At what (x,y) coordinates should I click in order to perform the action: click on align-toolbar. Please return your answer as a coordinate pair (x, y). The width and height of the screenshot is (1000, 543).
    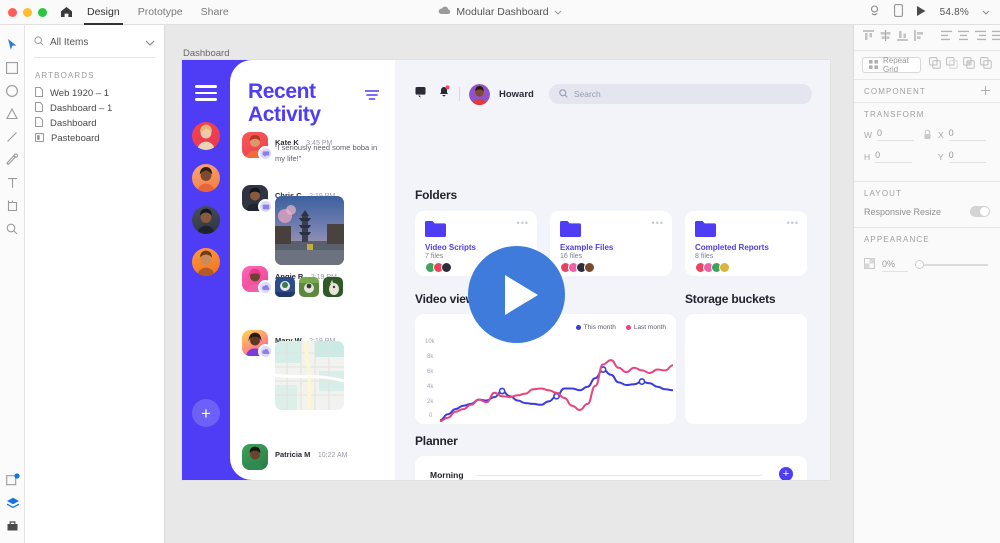
    Looking at the image, I should click on (927, 38).